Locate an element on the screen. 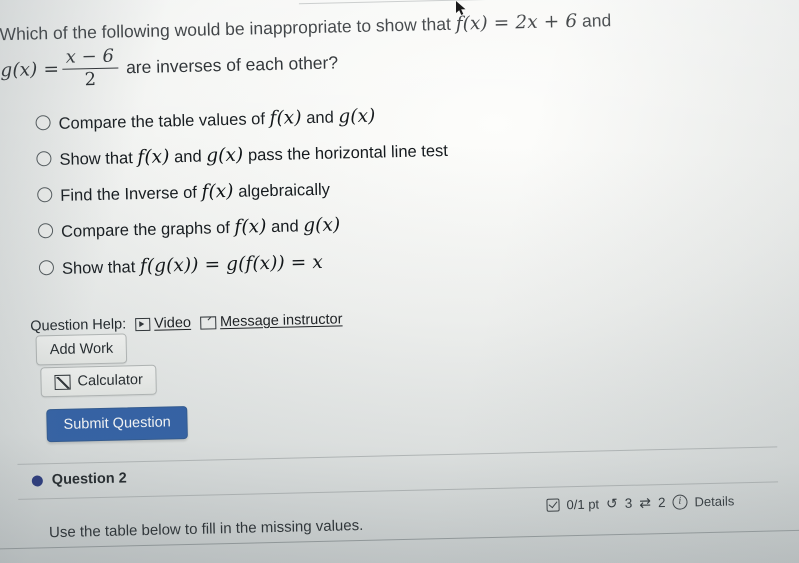  details-label: Details is located at coordinates (714, 501).